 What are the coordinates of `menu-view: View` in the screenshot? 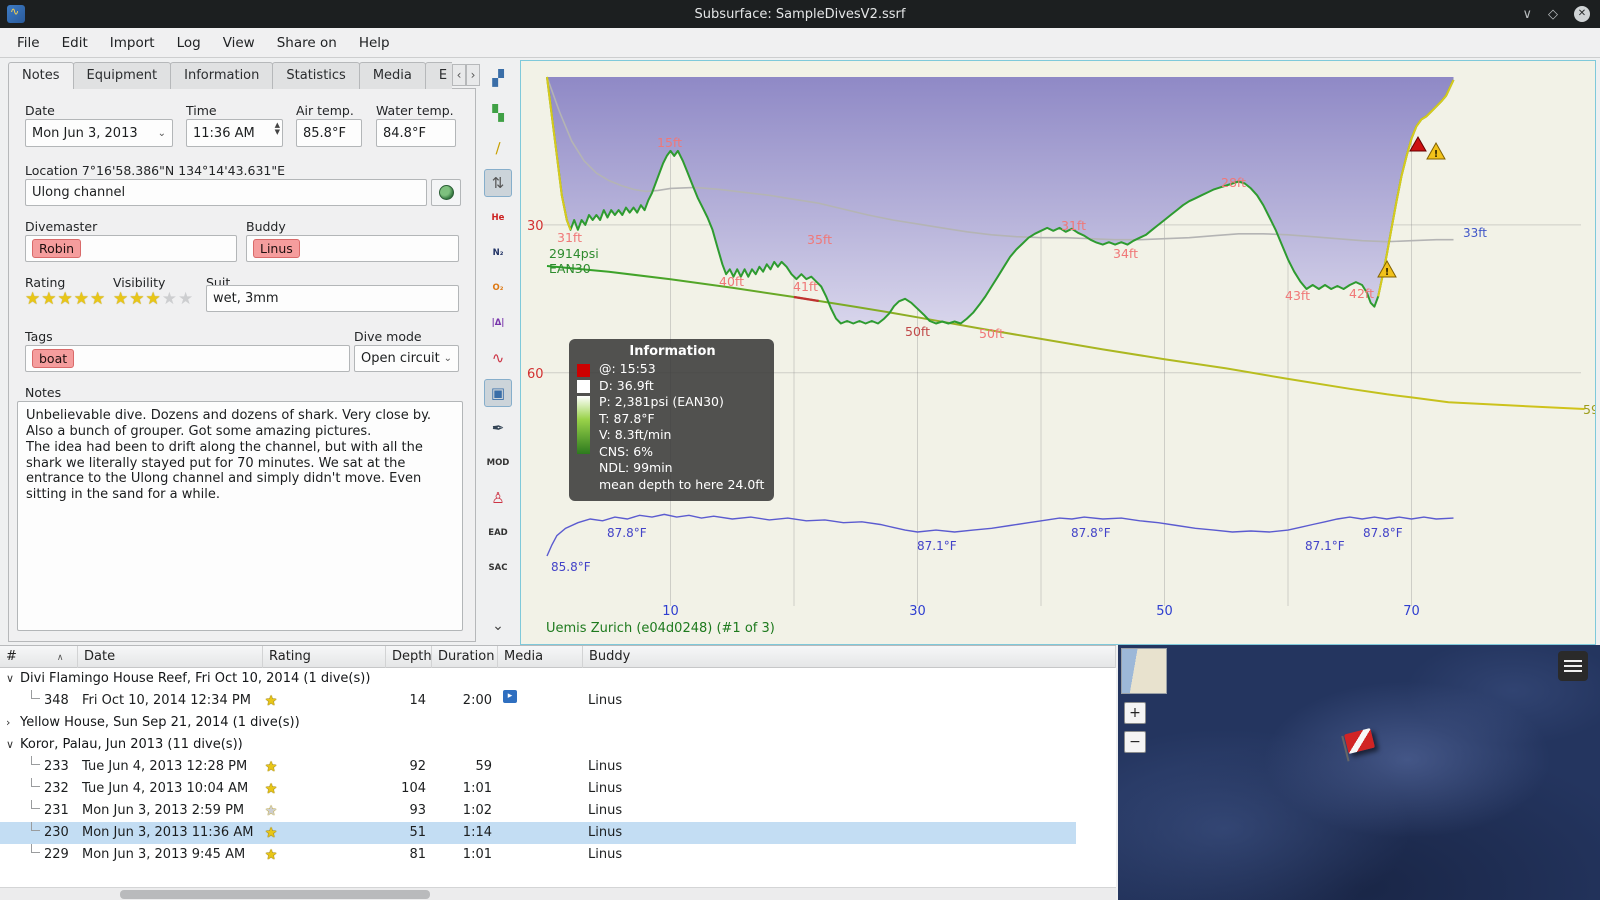 It's located at (239, 43).